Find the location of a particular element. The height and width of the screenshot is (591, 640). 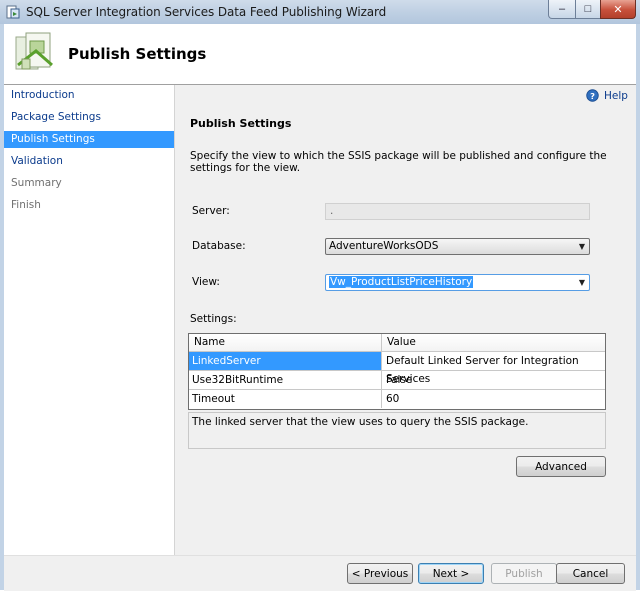

column-header-name: Name is located at coordinates (285, 342).